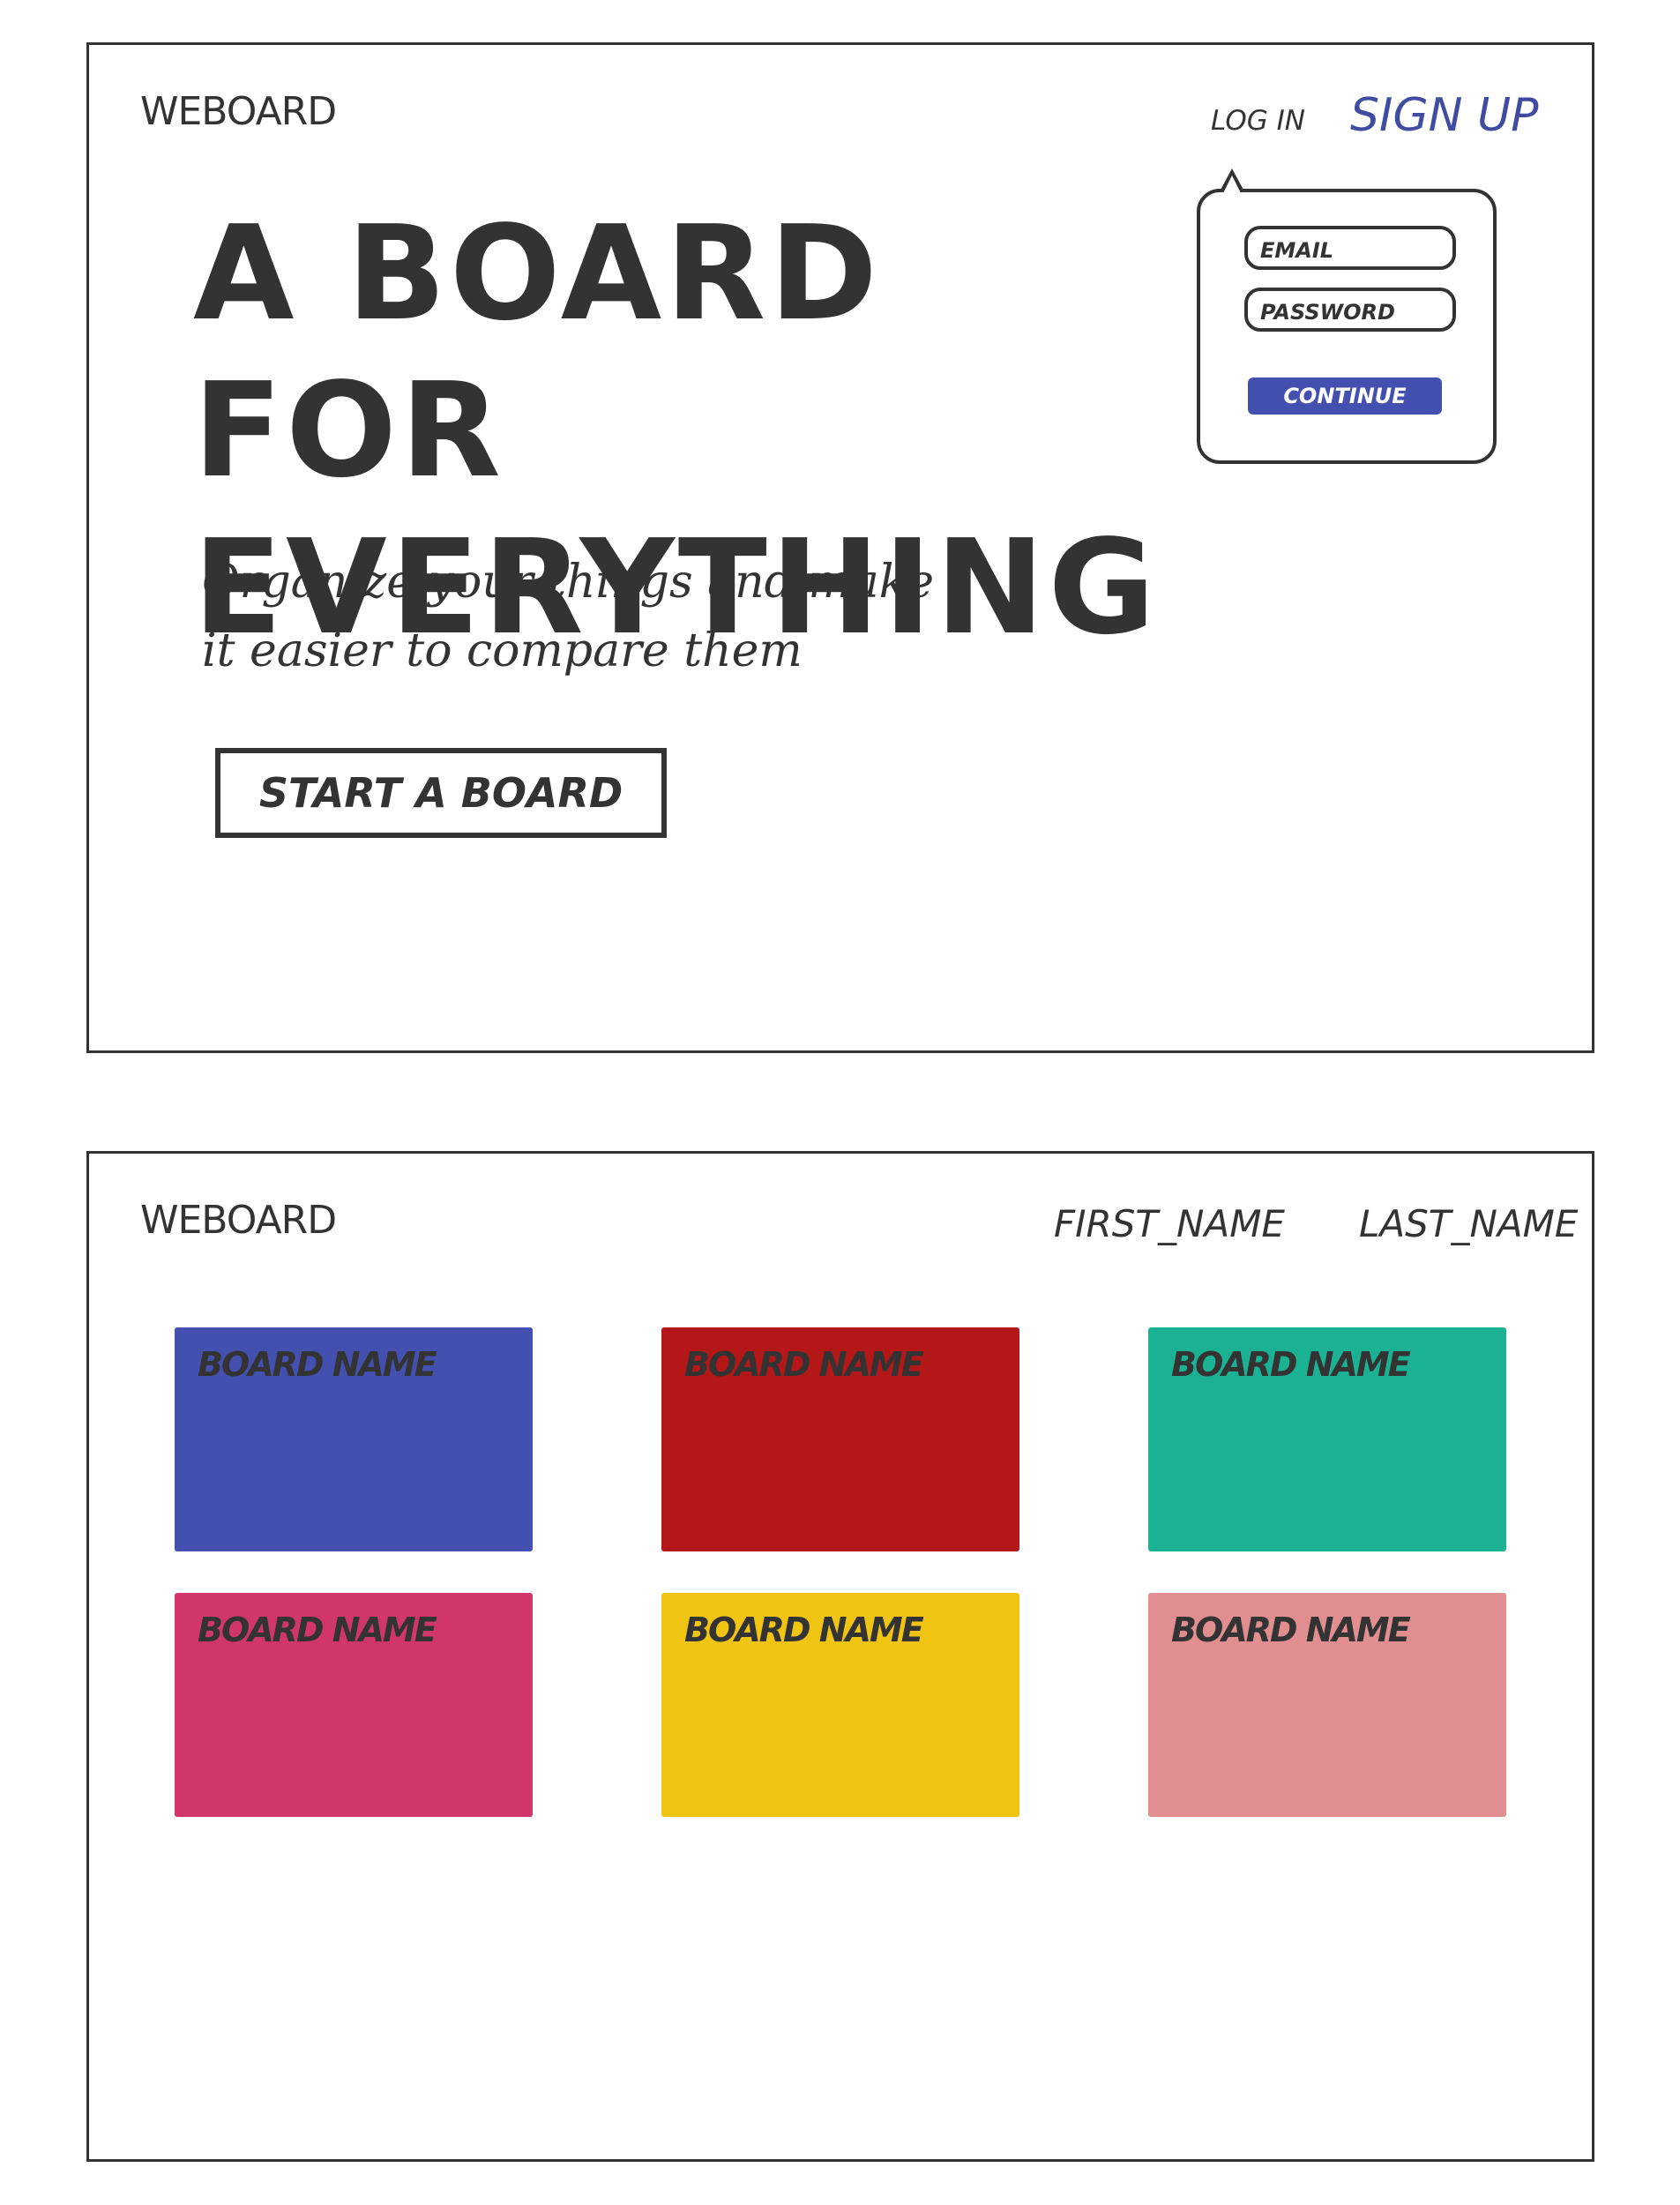  I want to click on user-first-name: FIRST_NAME, so click(1169, 1223).